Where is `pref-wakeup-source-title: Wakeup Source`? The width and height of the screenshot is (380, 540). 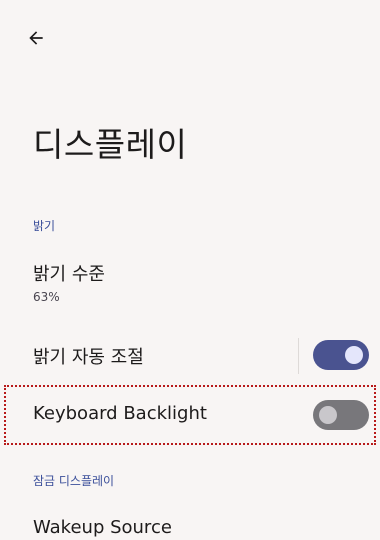 pref-wakeup-source-title: Wakeup Source is located at coordinates (102, 527).